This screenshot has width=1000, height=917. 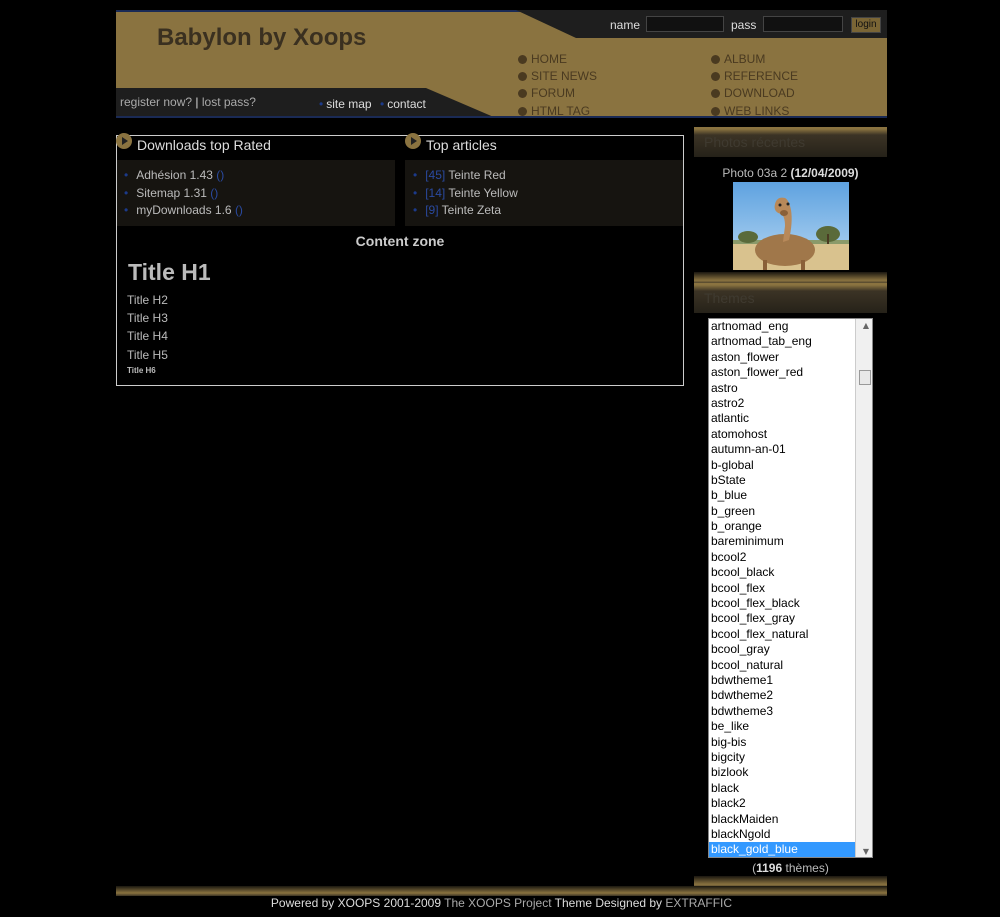 I want to click on nav-label: REFERENCE, so click(x=761, y=76).